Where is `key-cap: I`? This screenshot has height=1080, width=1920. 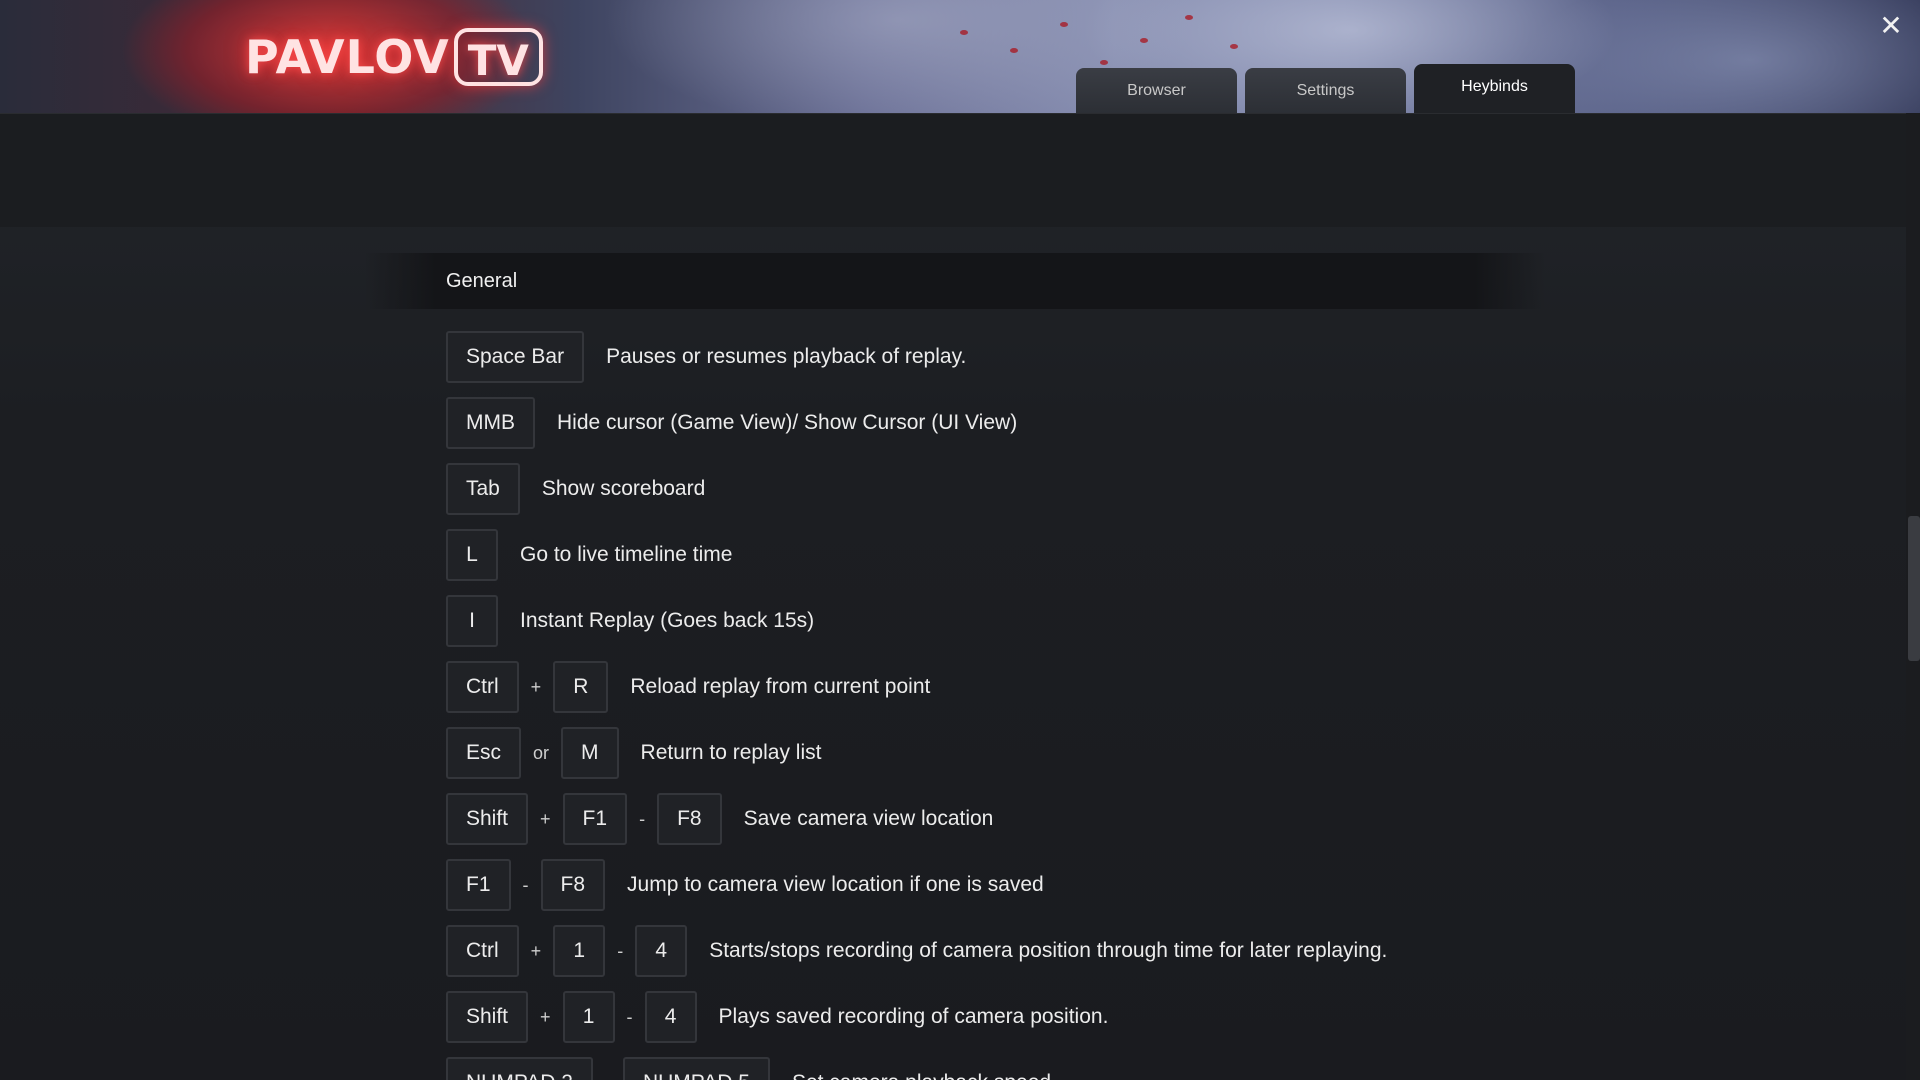
key-cap: I is located at coordinates (472, 621).